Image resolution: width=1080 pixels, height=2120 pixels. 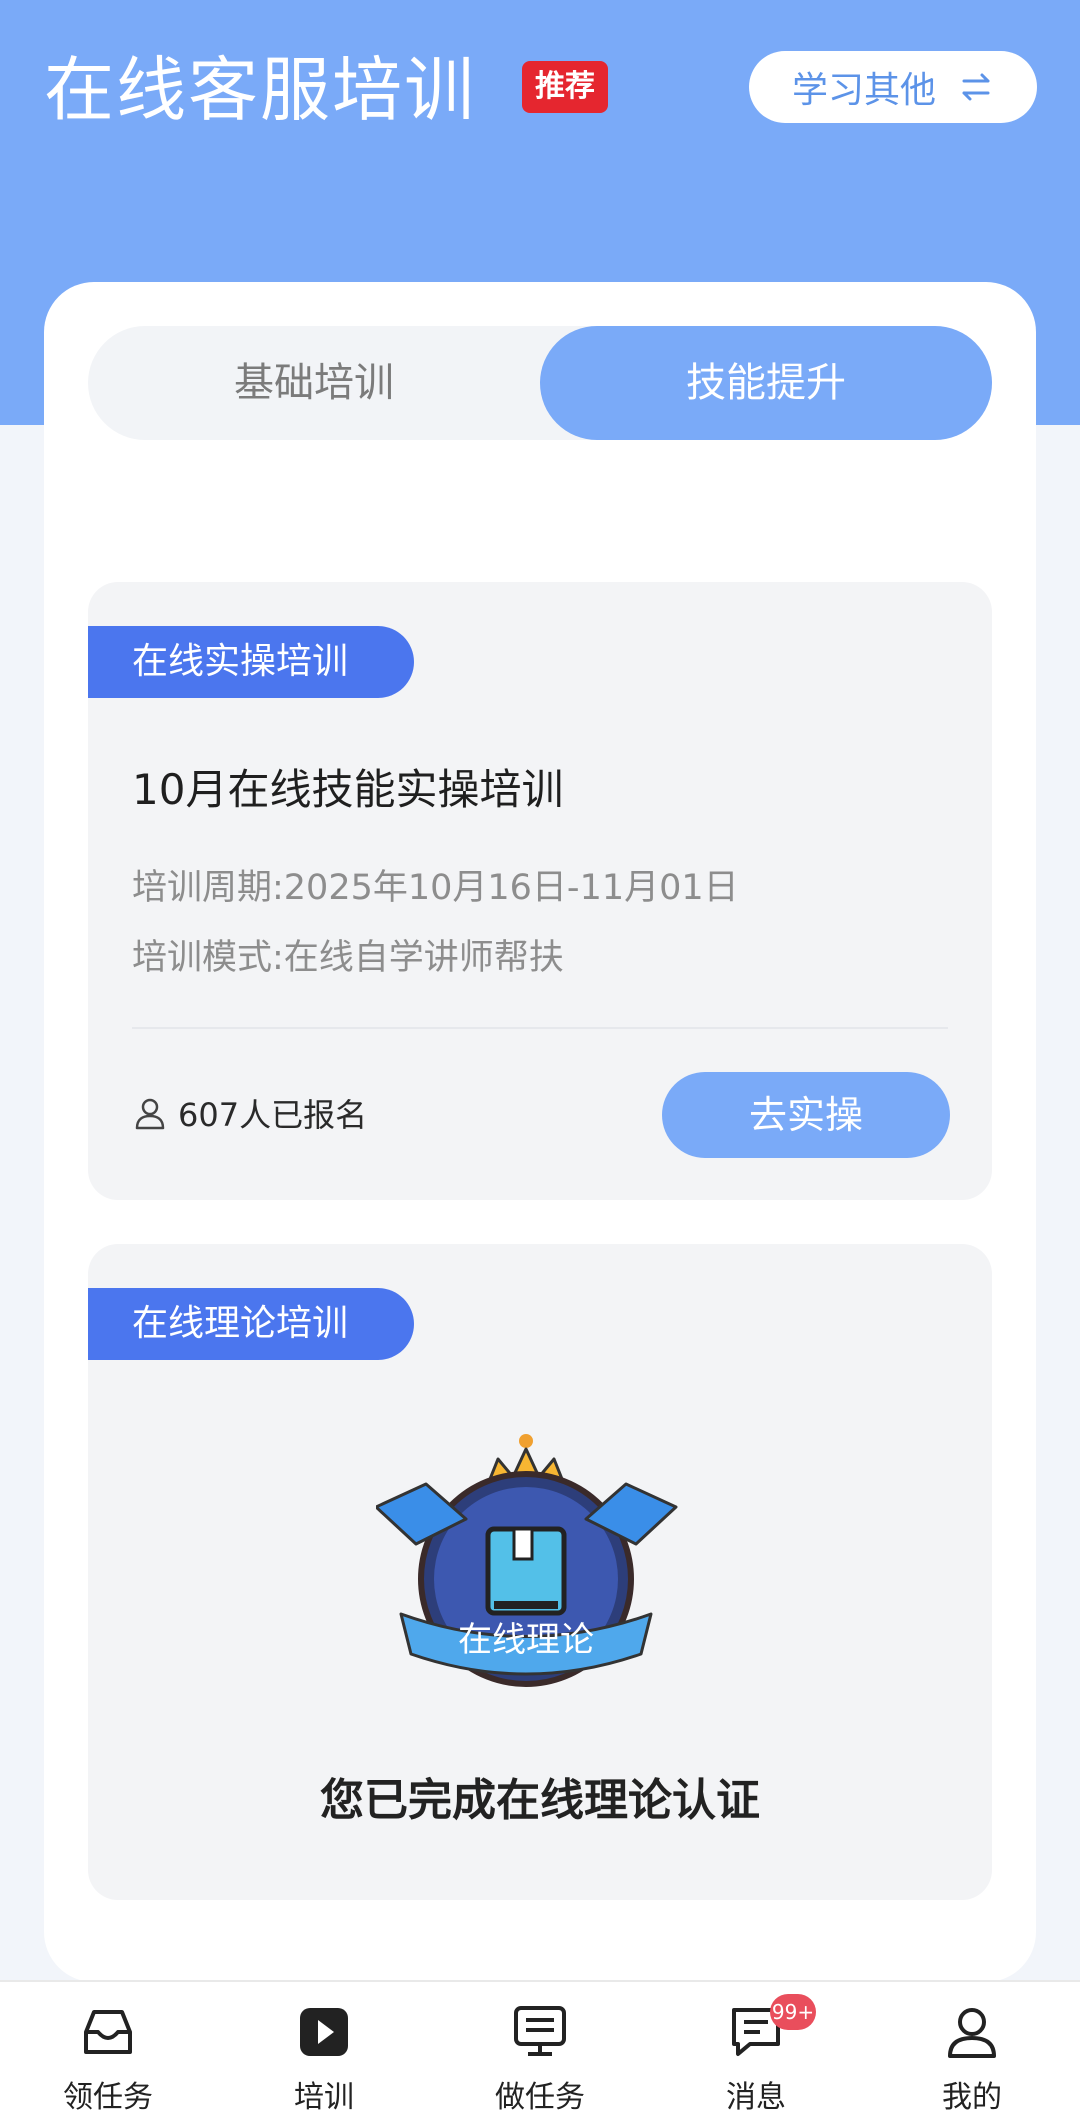 I want to click on theory-training-tag: 在线理论培训, so click(x=251, y=1324).